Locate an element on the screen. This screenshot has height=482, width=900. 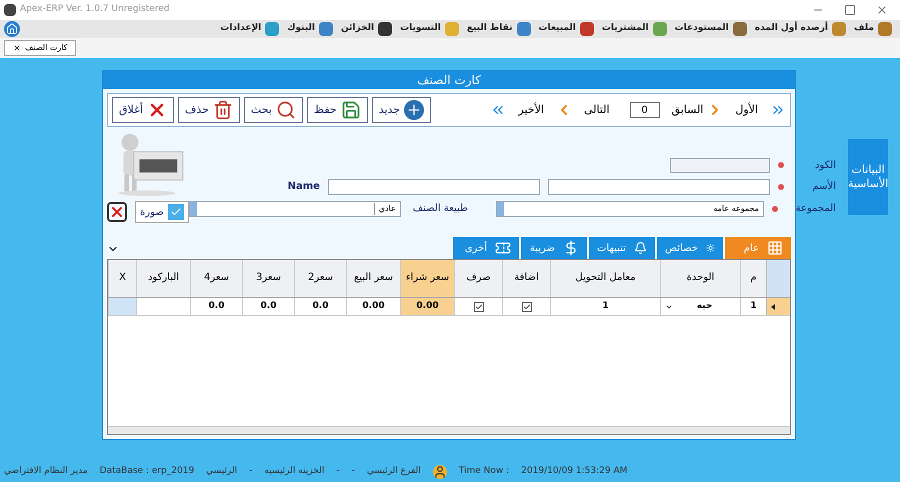
toolbar-button: حفظ is located at coordinates (337, 110).